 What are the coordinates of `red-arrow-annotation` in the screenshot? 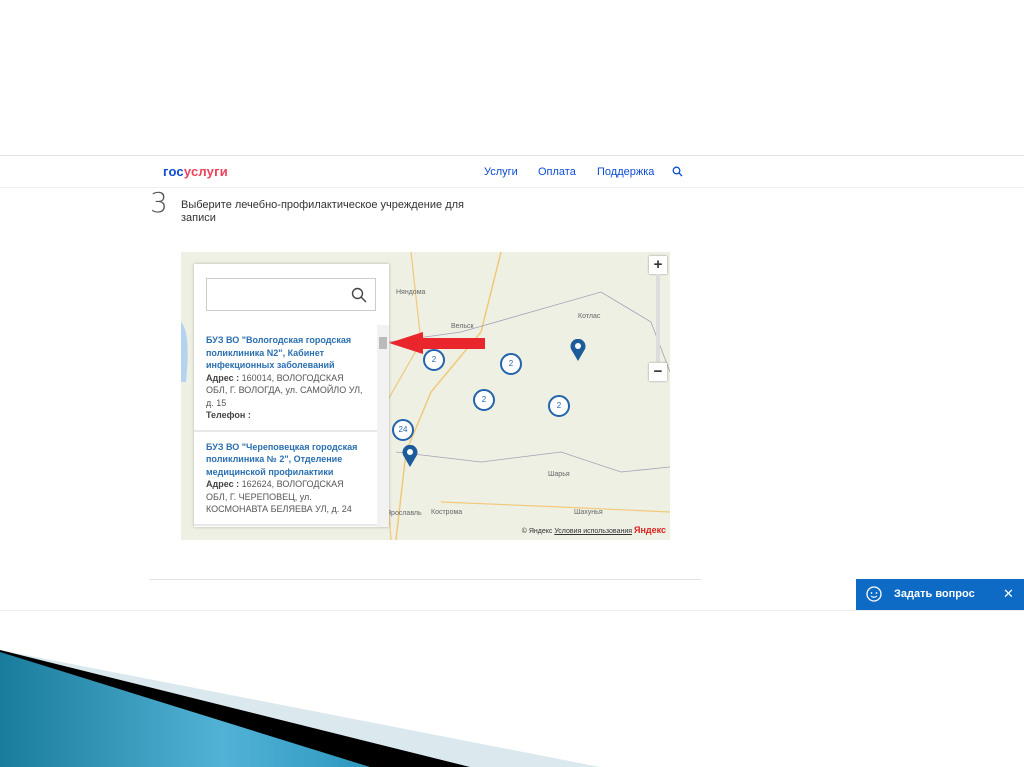 It's located at (437, 343).